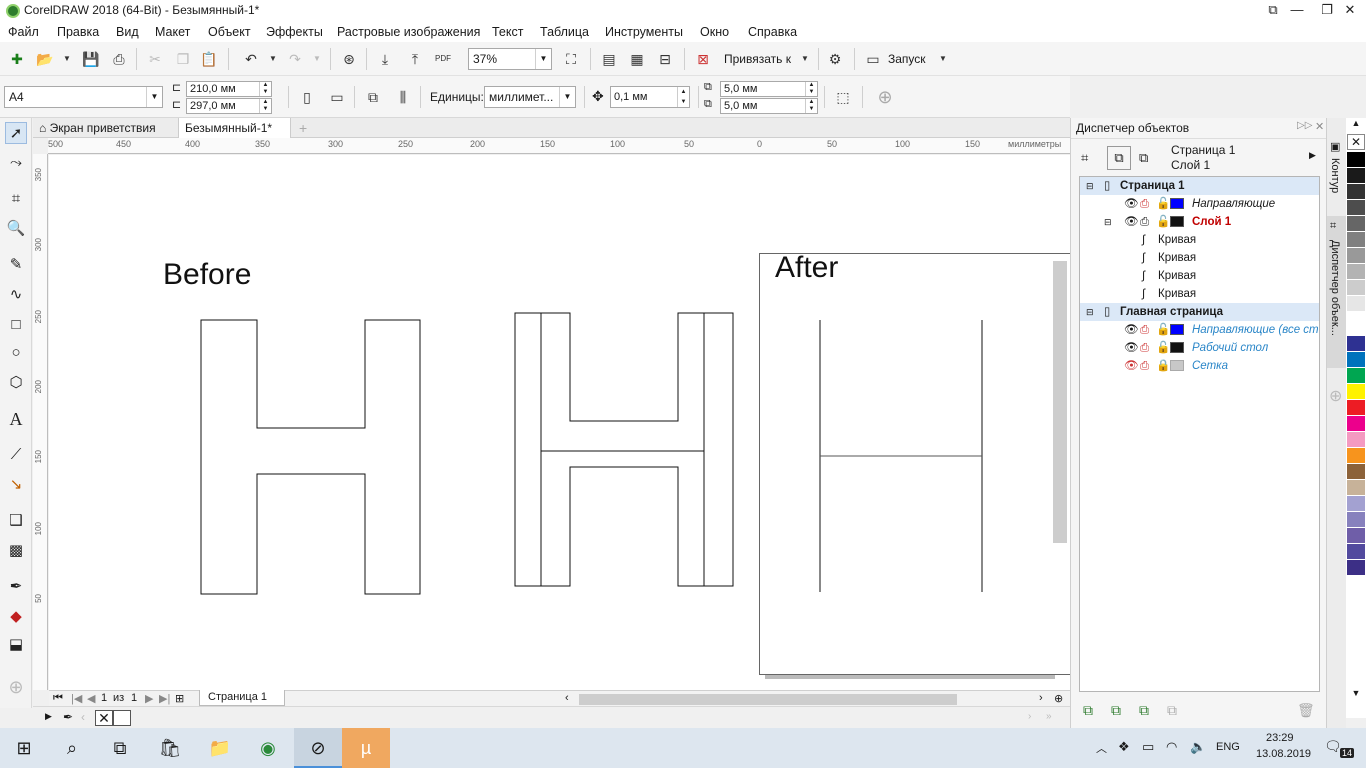  Describe the element at coordinates (403, 97) in the screenshot. I see `current-page-icon: ⫼` at that location.